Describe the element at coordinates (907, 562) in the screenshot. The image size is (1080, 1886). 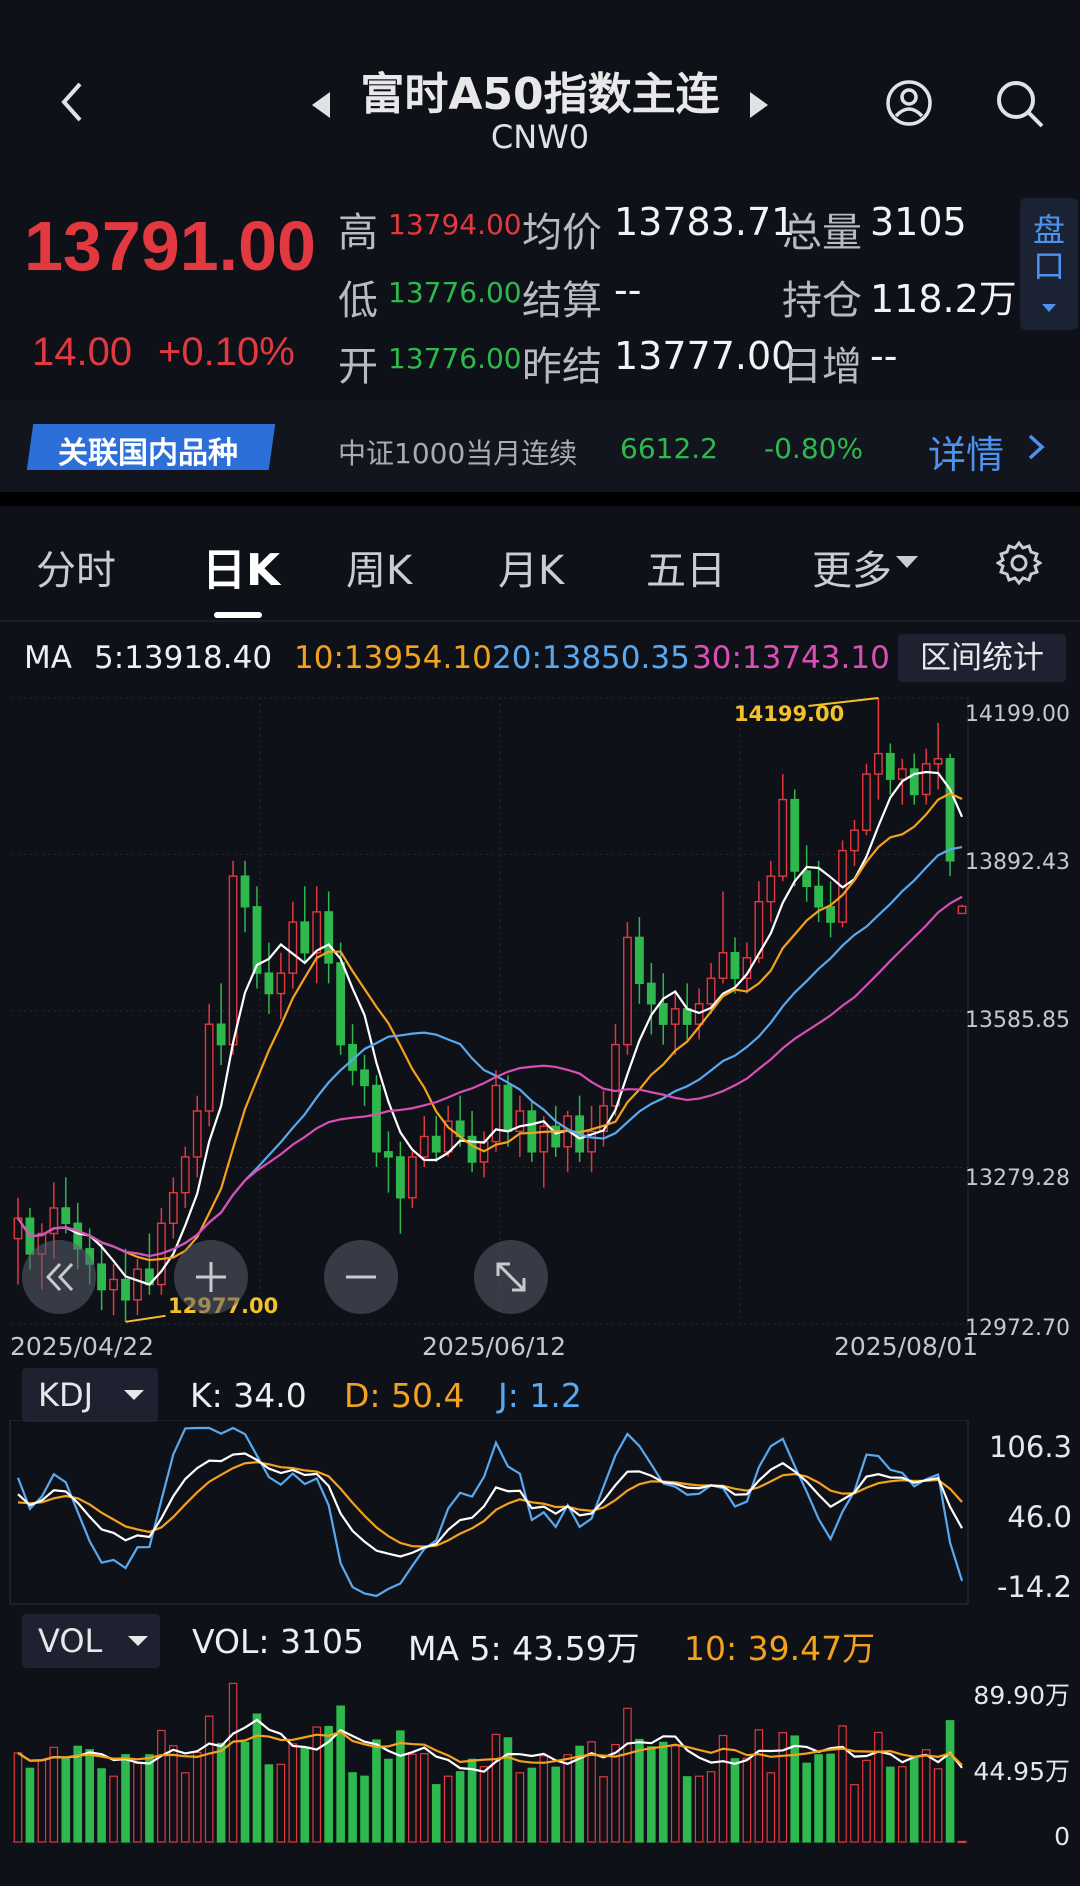
I see `more-caret-icon` at that location.